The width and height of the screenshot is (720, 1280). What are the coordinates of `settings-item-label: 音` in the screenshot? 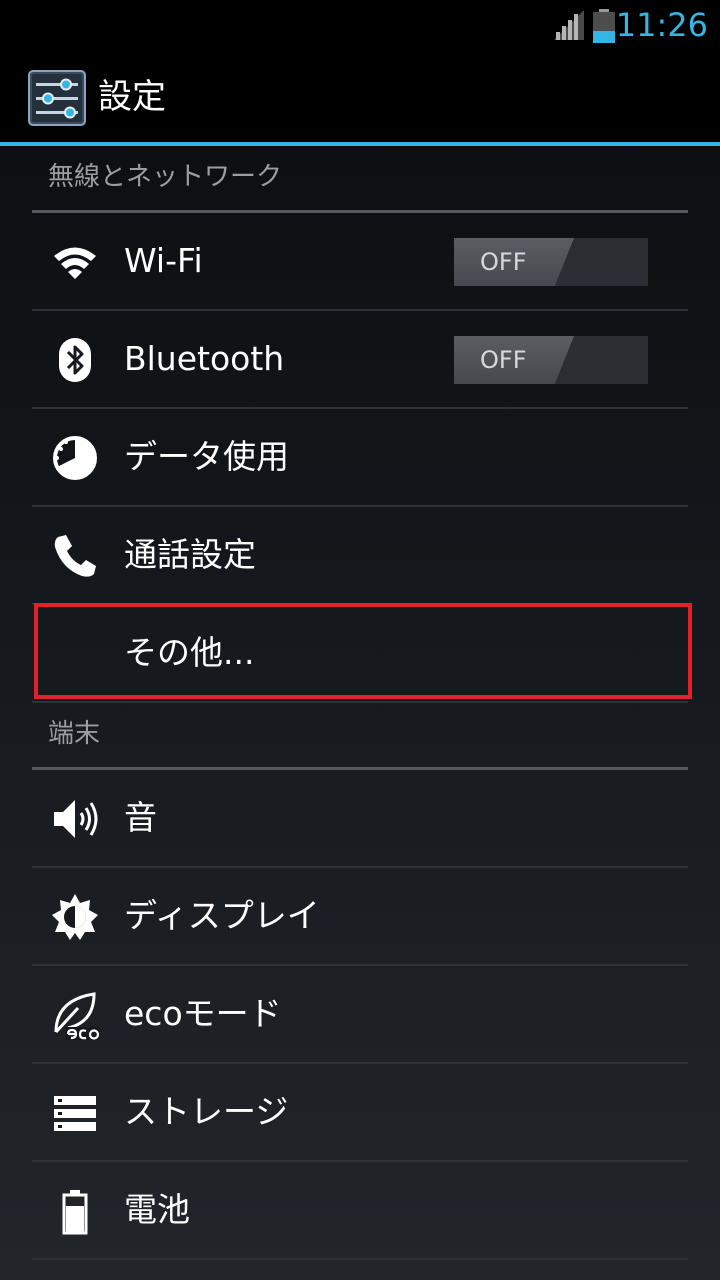 It's located at (140, 817).